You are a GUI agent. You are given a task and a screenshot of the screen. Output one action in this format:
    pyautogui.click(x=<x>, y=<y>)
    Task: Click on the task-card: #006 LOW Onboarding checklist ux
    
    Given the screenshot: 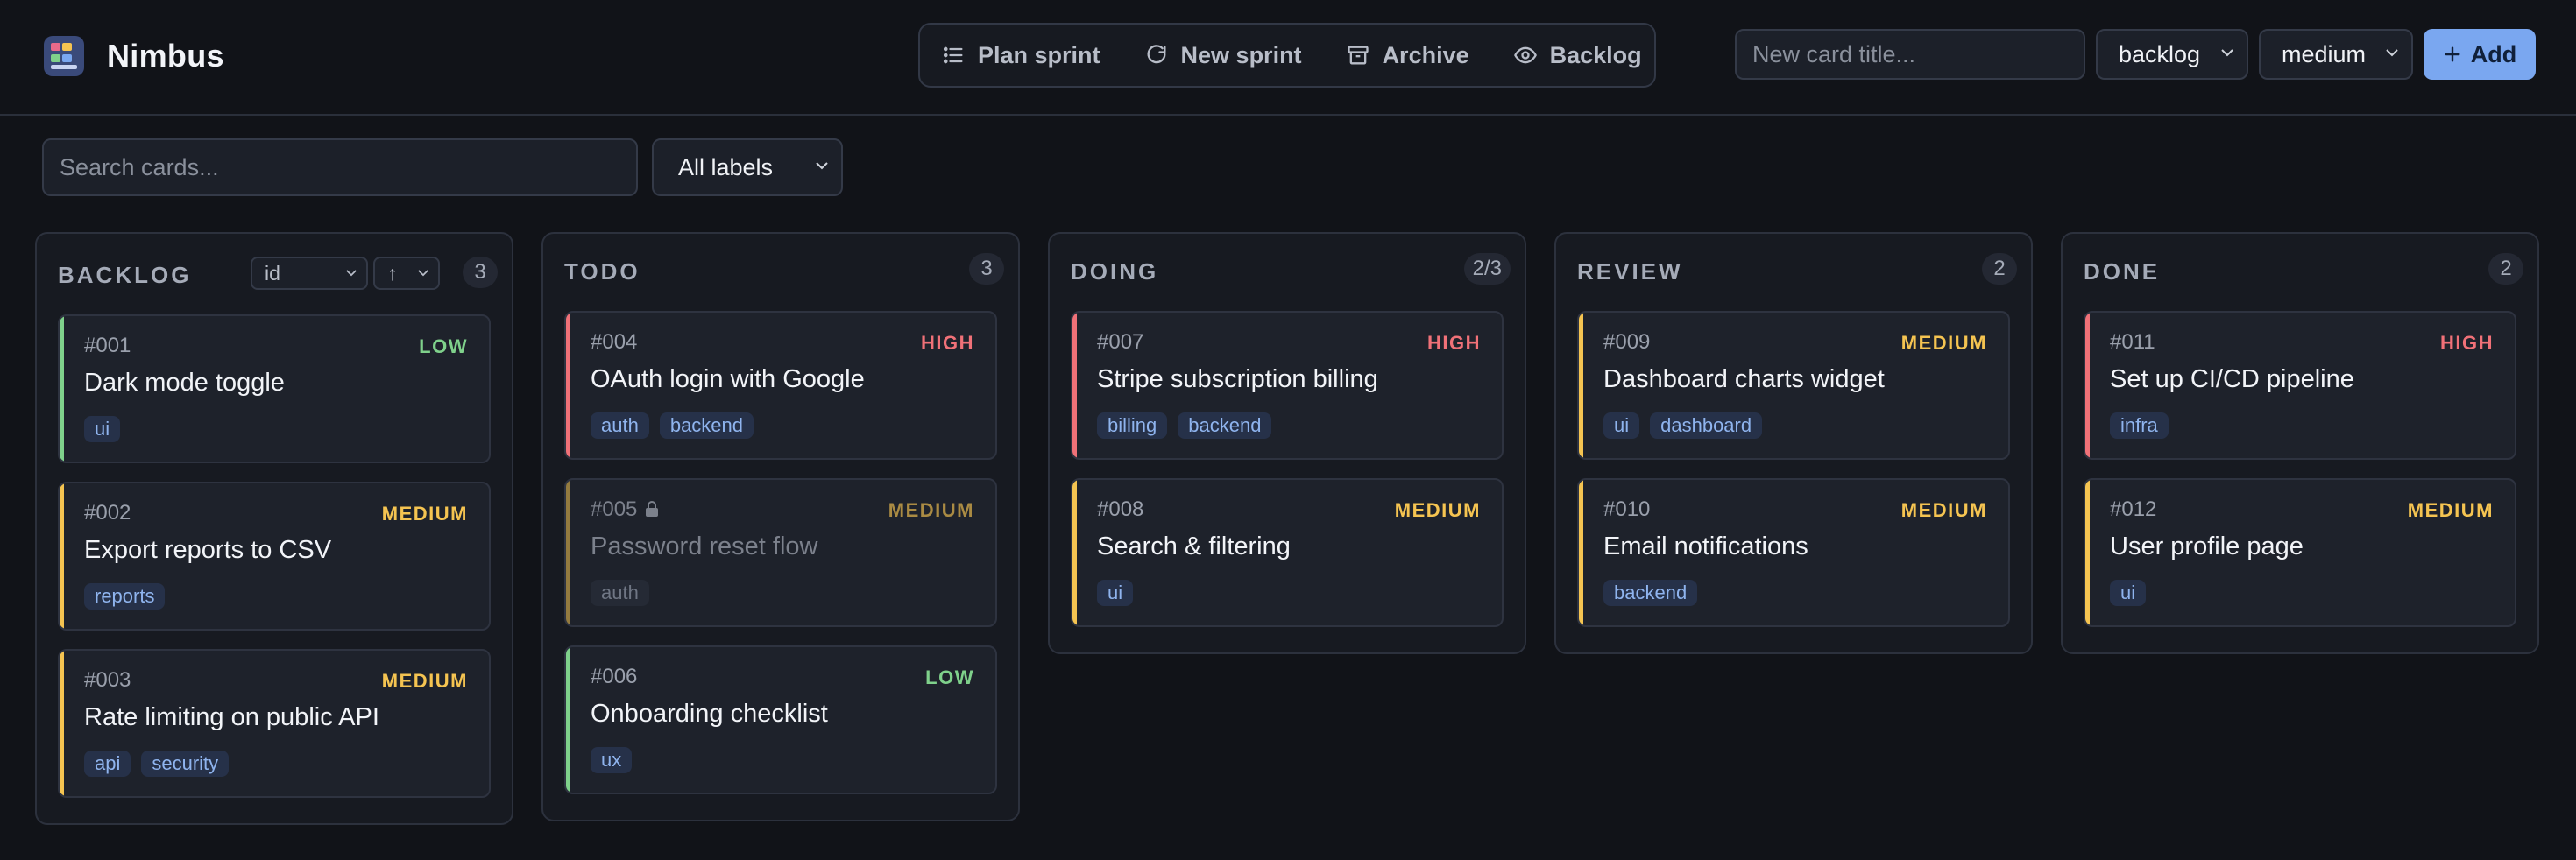 What is the action you would take?
    pyautogui.click(x=780, y=720)
    